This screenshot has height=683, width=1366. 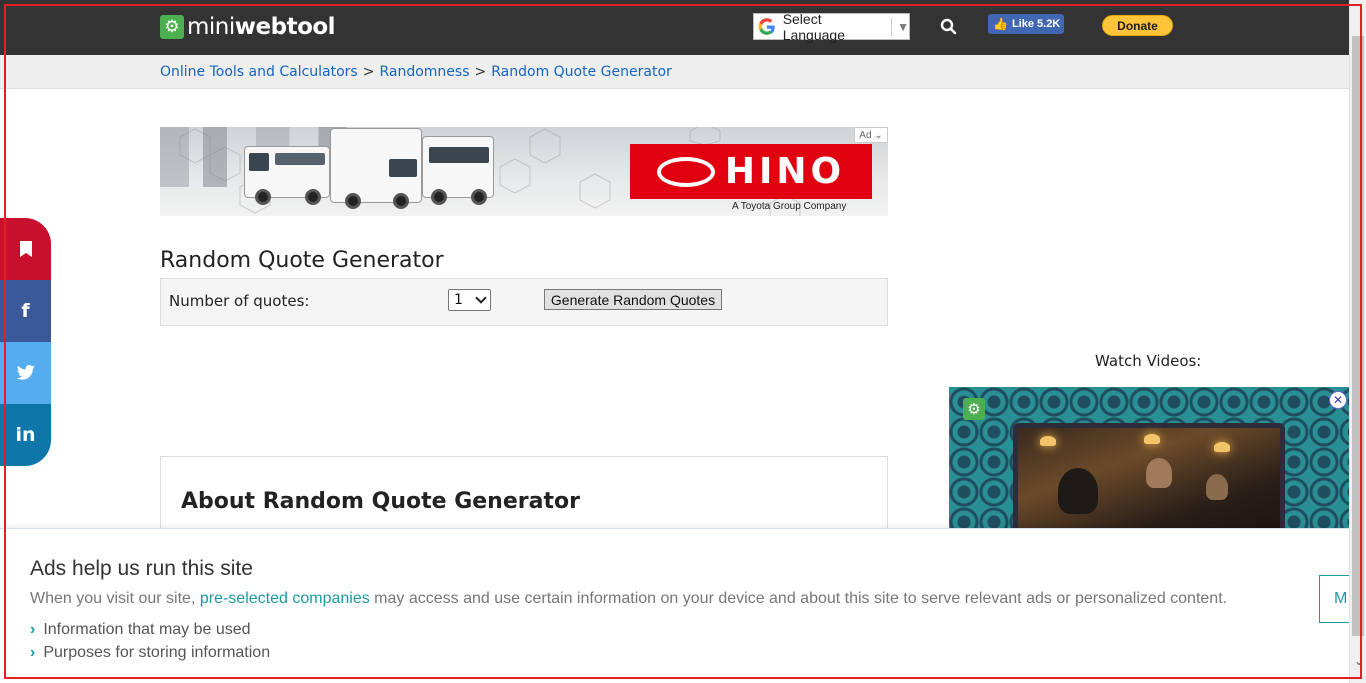 I want to click on advertisement-banner: HINO A Toyota Group Company, so click(x=524, y=171).